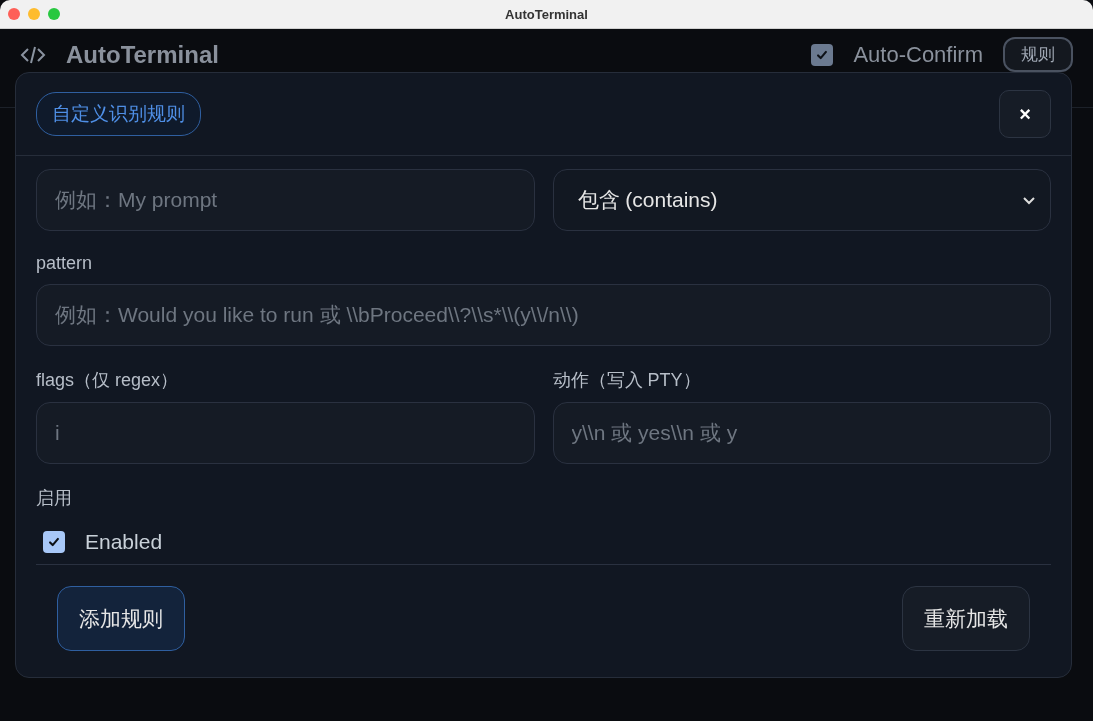  I want to click on zoom-window-button, so click(54, 14).